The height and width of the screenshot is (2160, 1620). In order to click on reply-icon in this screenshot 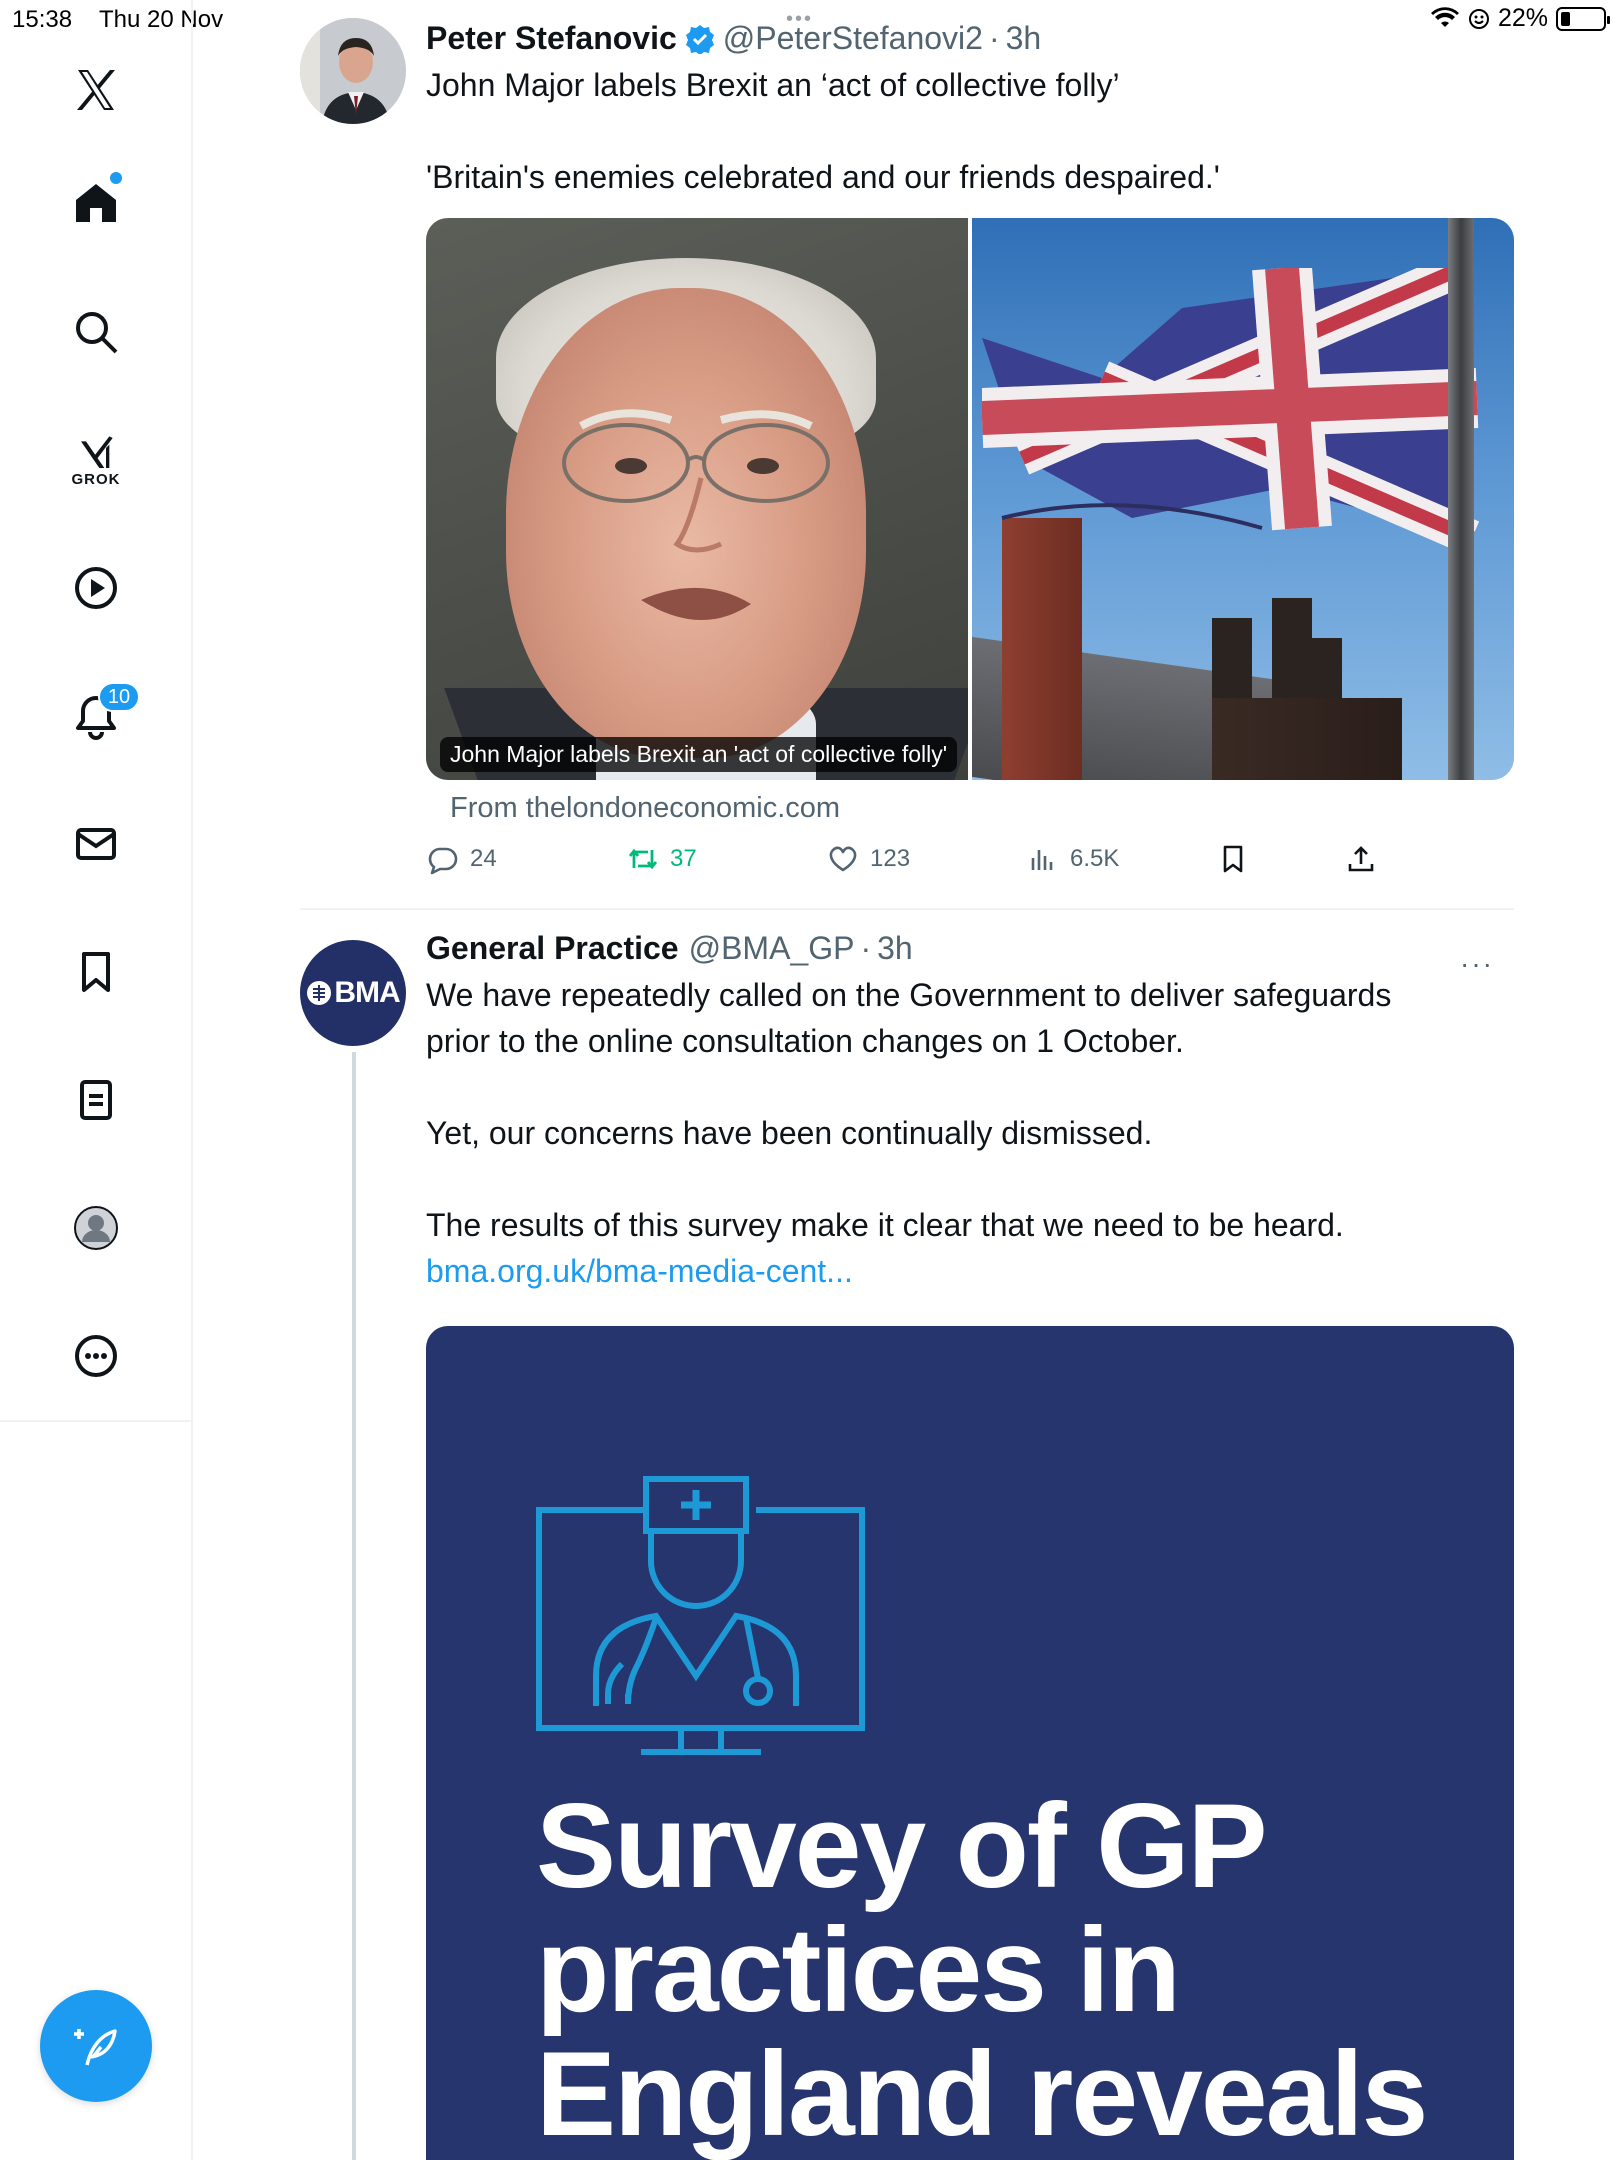, I will do `click(443, 861)`.